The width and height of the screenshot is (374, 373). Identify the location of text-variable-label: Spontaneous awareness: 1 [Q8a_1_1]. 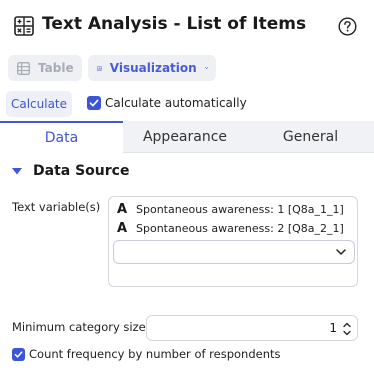
(240, 209).